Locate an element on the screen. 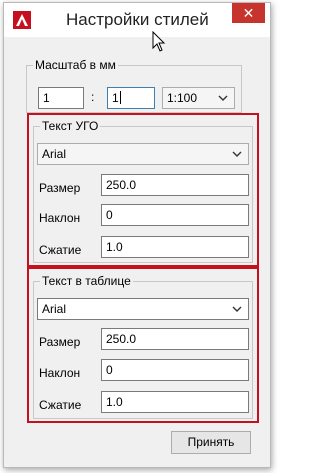  scale-right-input: 1 is located at coordinates (131, 98).